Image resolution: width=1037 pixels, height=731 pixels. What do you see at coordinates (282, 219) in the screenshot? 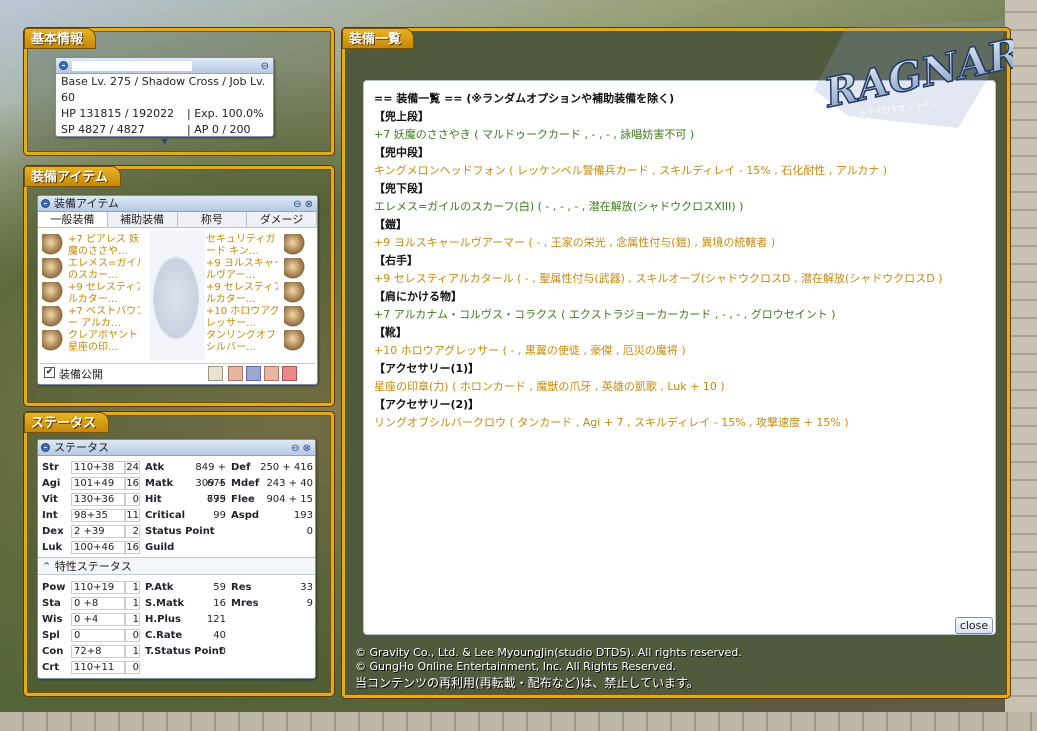
I see `tab-damage: ダメージ` at bounding box center [282, 219].